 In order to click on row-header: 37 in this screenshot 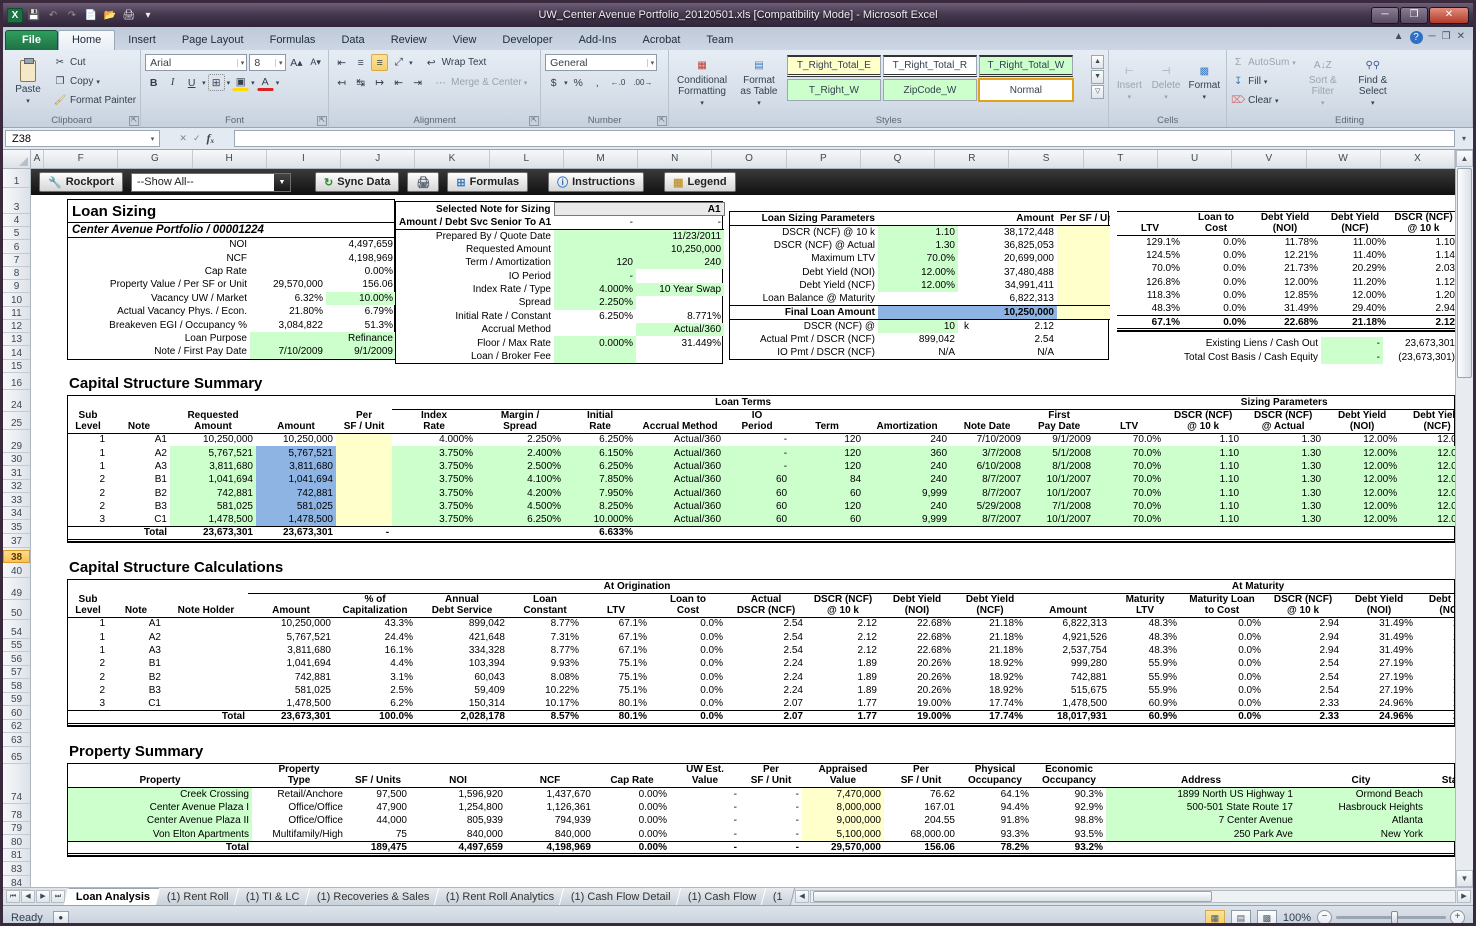, I will do `click(16, 541)`.